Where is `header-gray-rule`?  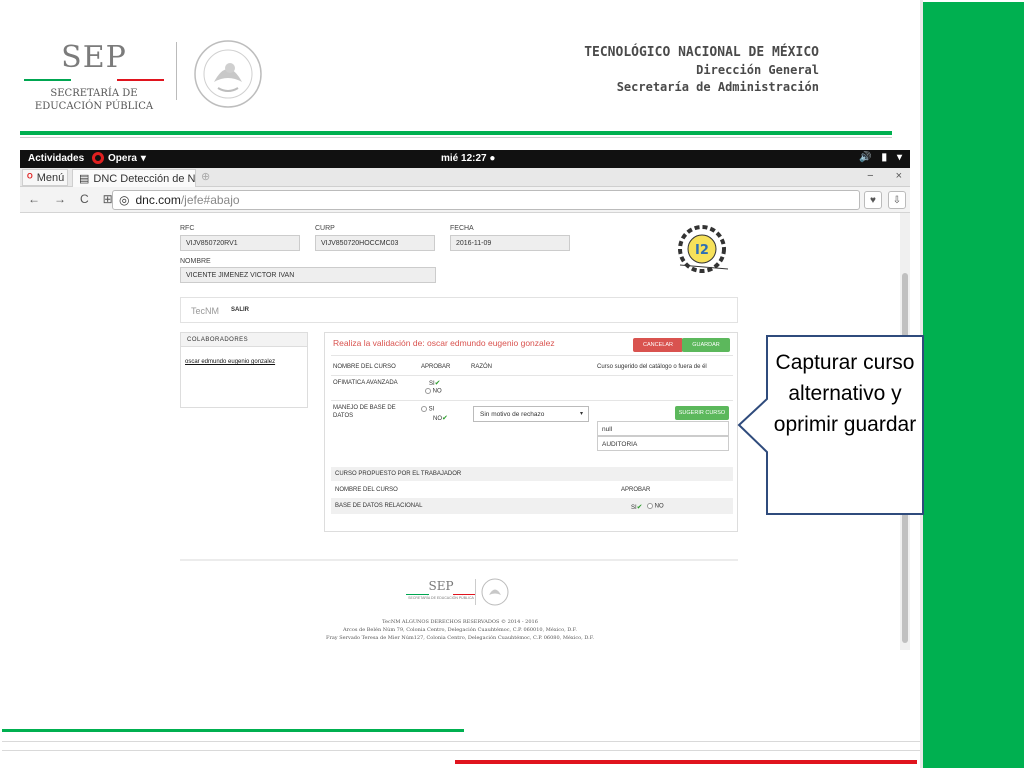
header-gray-rule is located at coordinates (456, 137).